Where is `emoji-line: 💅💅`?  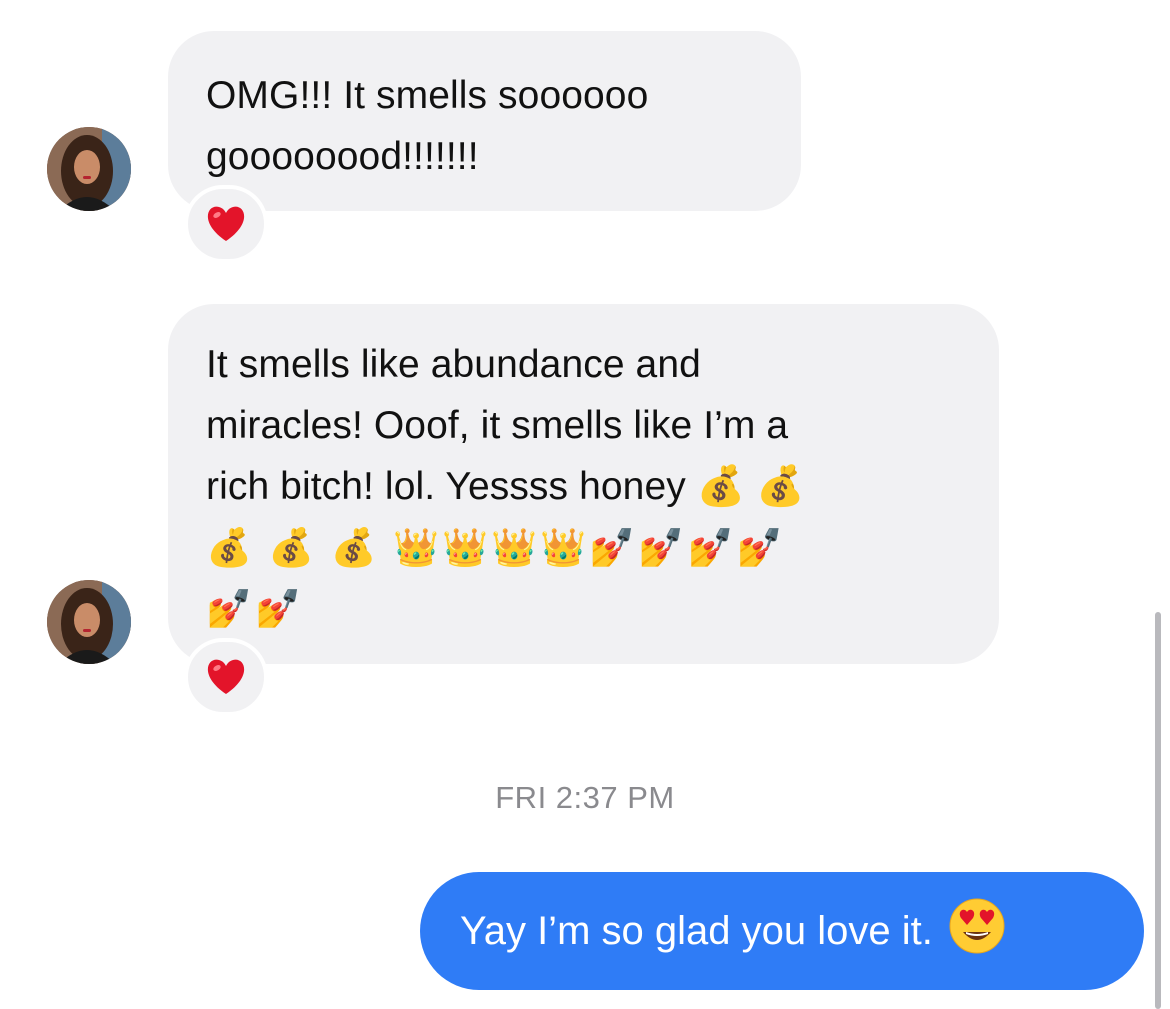
emoji-line: 💅💅 is located at coordinates (255, 608).